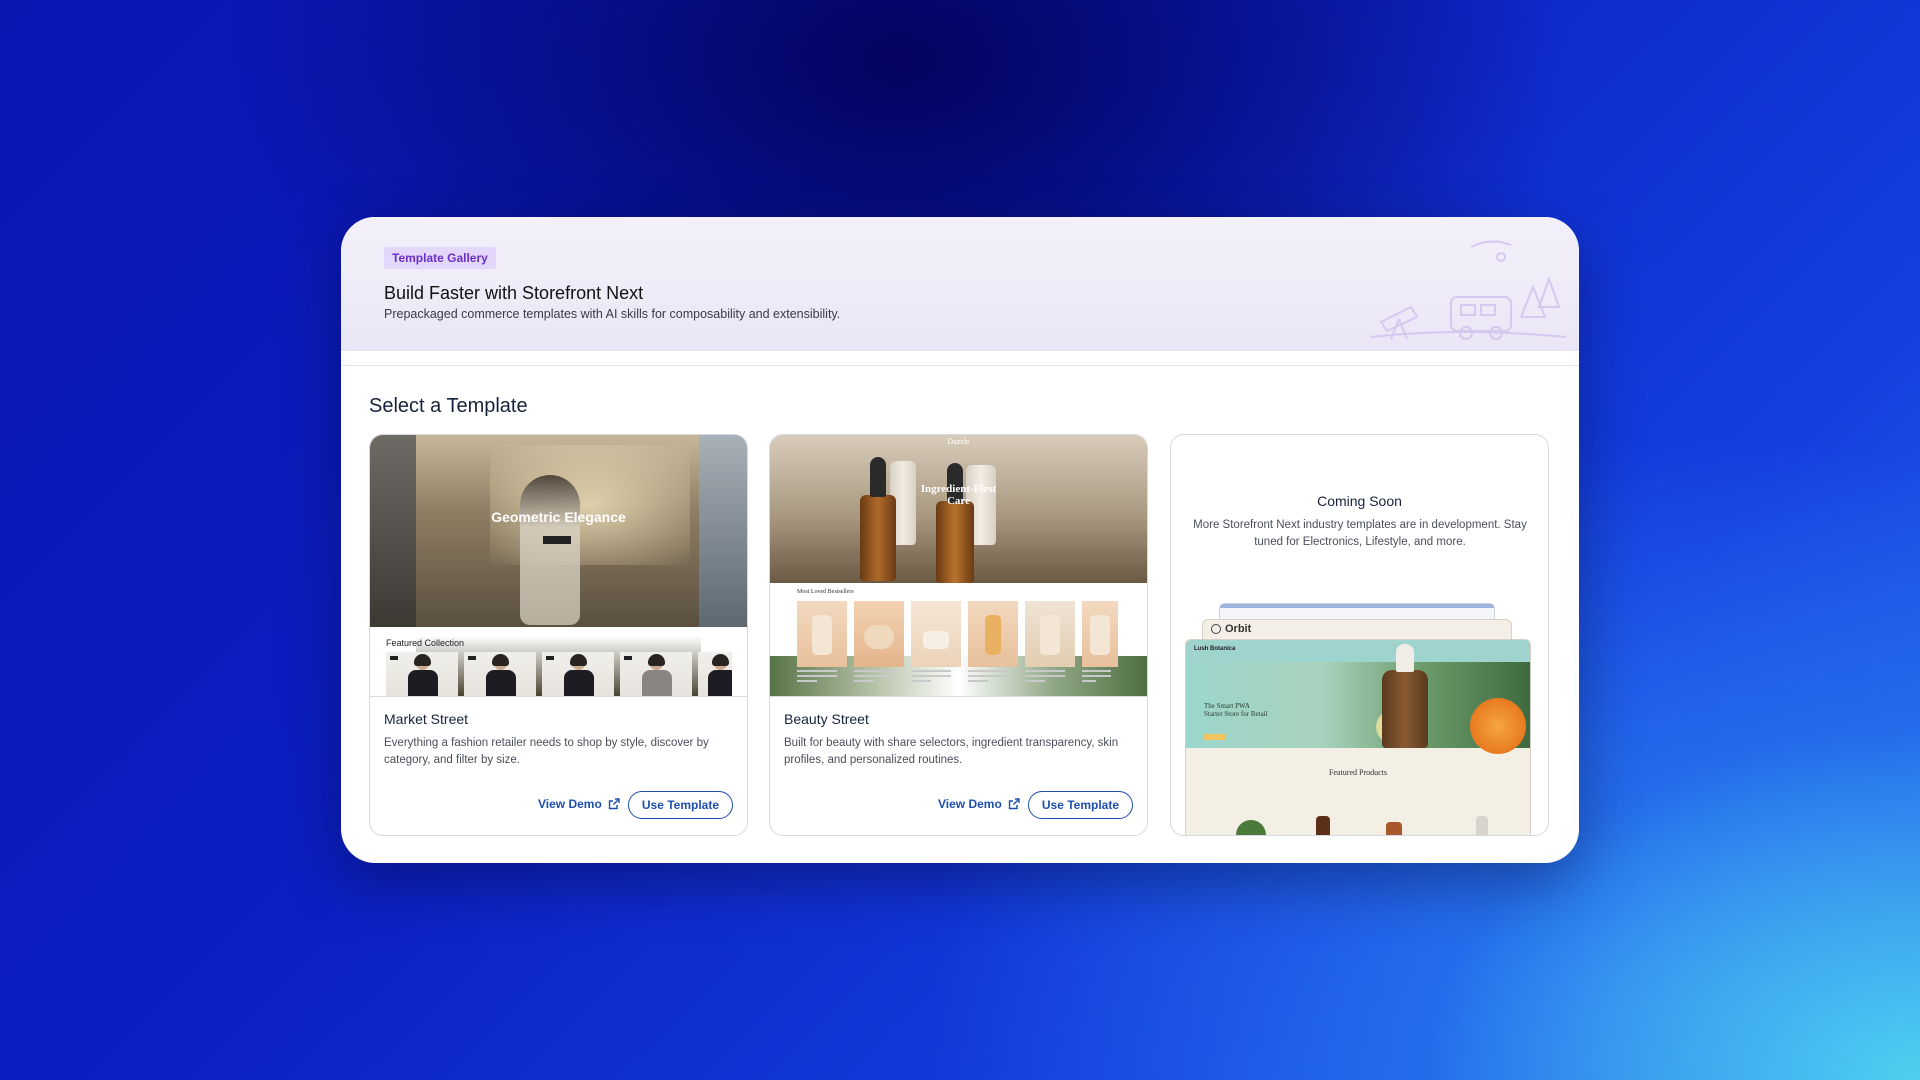 The width and height of the screenshot is (1920, 1080). I want to click on card-title: Beauty Street, so click(826, 719).